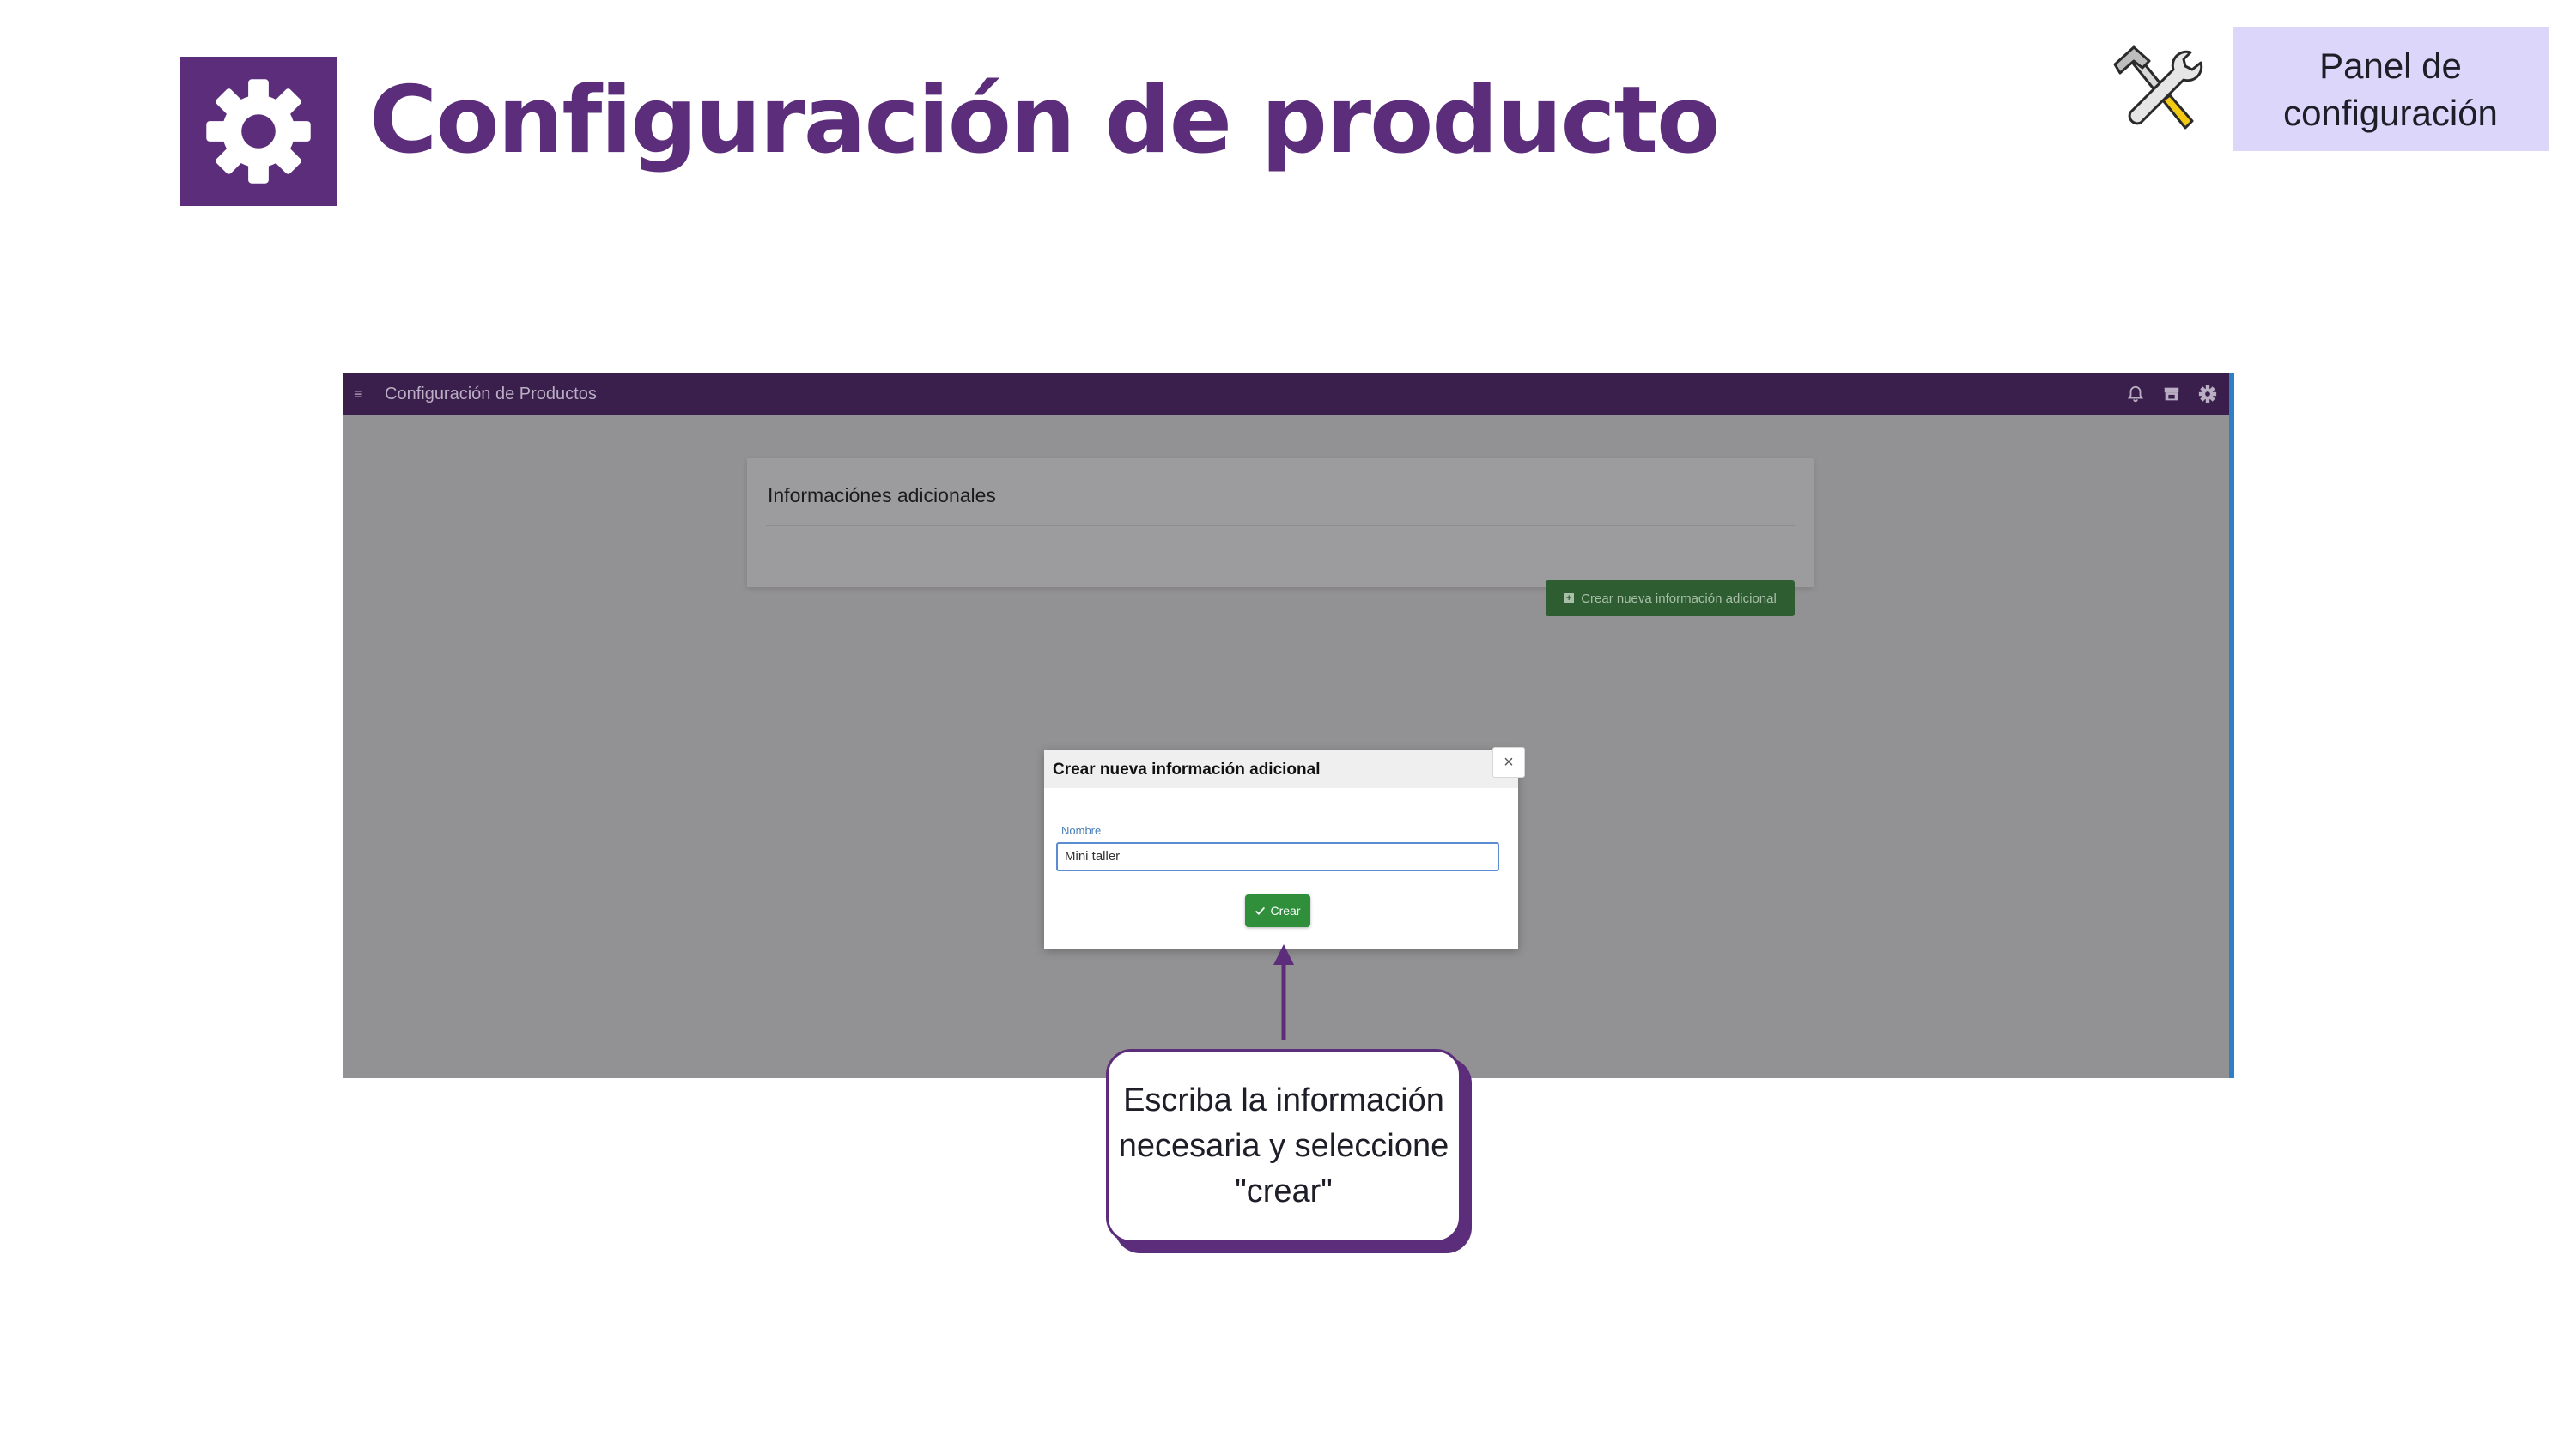 The width and height of the screenshot is (2576, 1449). Describe the element at coordinates (1569, 598) in the screenshot. I see `plus-square-icon: +` at that location.